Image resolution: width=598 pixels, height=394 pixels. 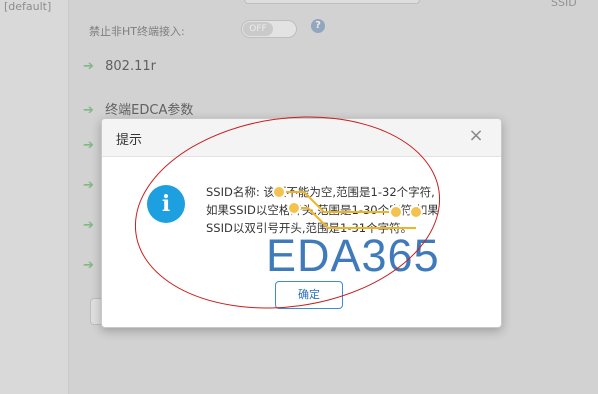 I want to click on close-icon: ×, so click(x=476, y=136).